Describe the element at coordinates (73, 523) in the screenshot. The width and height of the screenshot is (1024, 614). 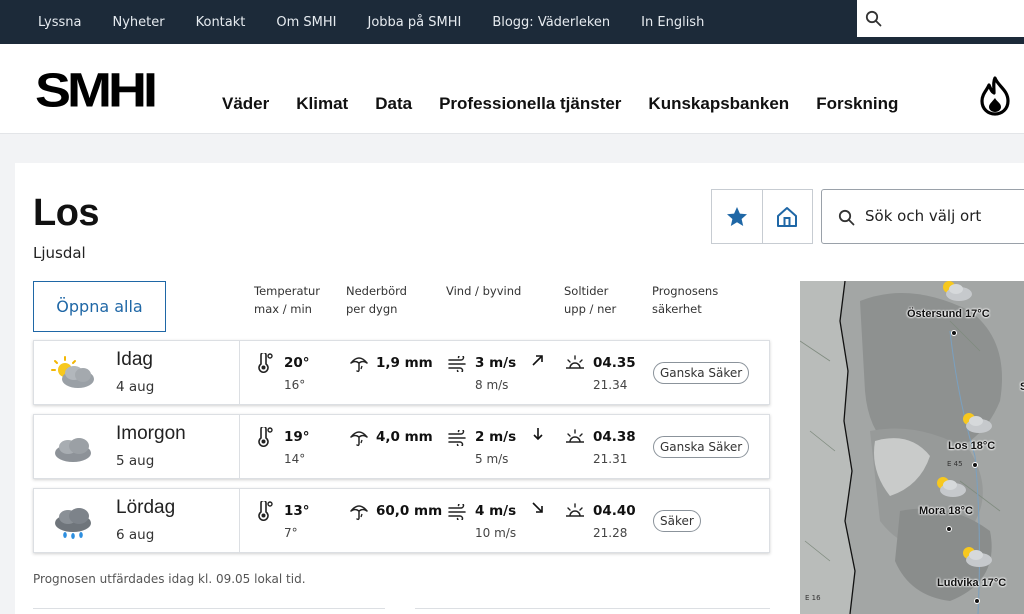
I see `rain-icon` at that location.